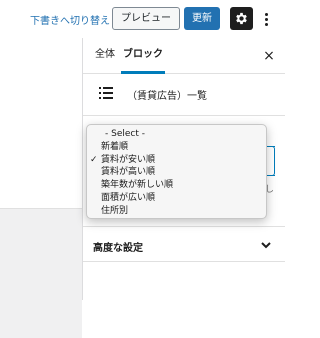 The height and width of the screenshot is (338, 320). What do you see at coordinates (94, 159) in the screenshot?
I see `check-icon: ✓` at bounding box center [94, 159].